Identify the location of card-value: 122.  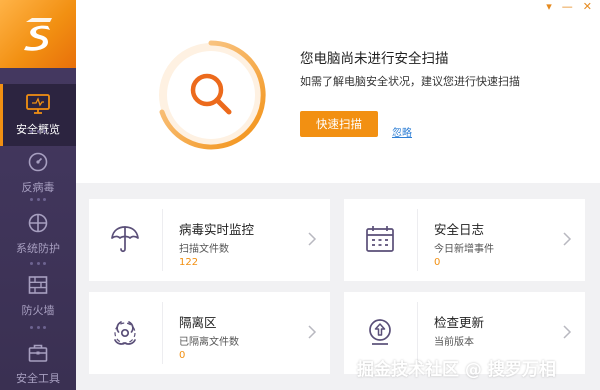
(189, 262).